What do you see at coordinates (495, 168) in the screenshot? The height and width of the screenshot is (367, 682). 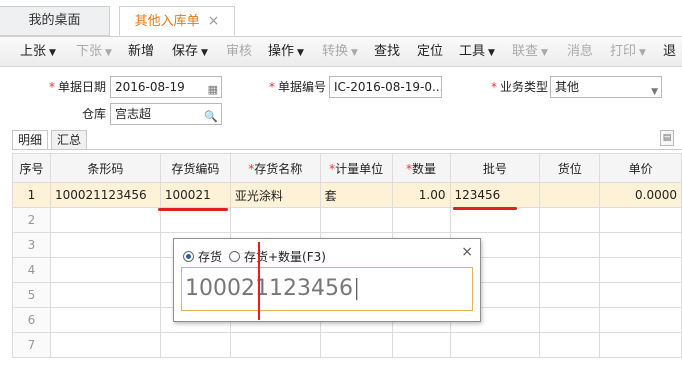 I see `column-header: 批号` at bounding box center [495, 168].